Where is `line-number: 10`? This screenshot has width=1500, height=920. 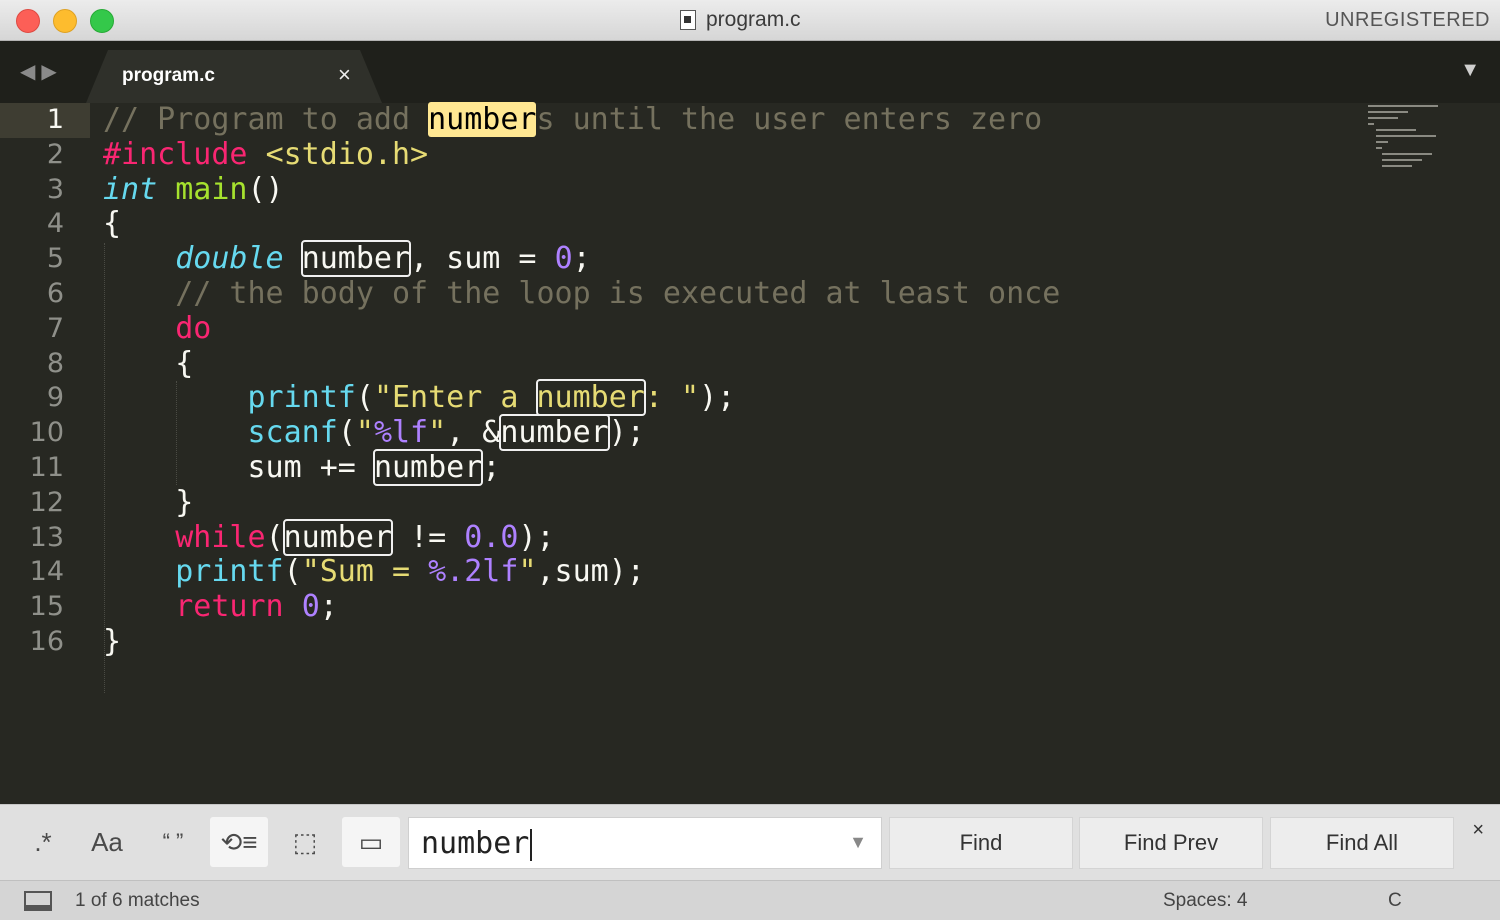 line-number: 10 is located at coordinates (46, 433).